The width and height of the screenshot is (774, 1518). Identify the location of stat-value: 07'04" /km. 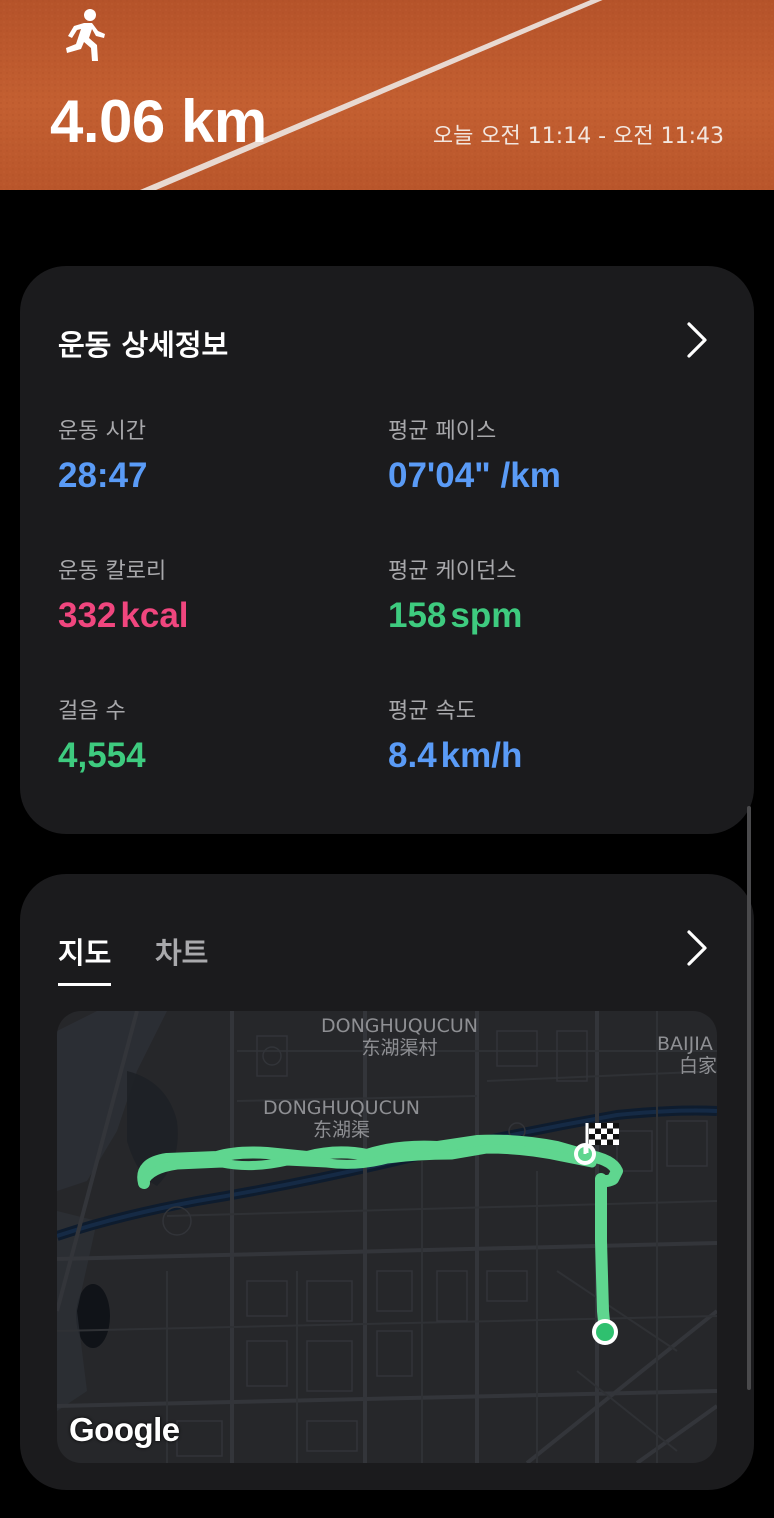
(474, 475).